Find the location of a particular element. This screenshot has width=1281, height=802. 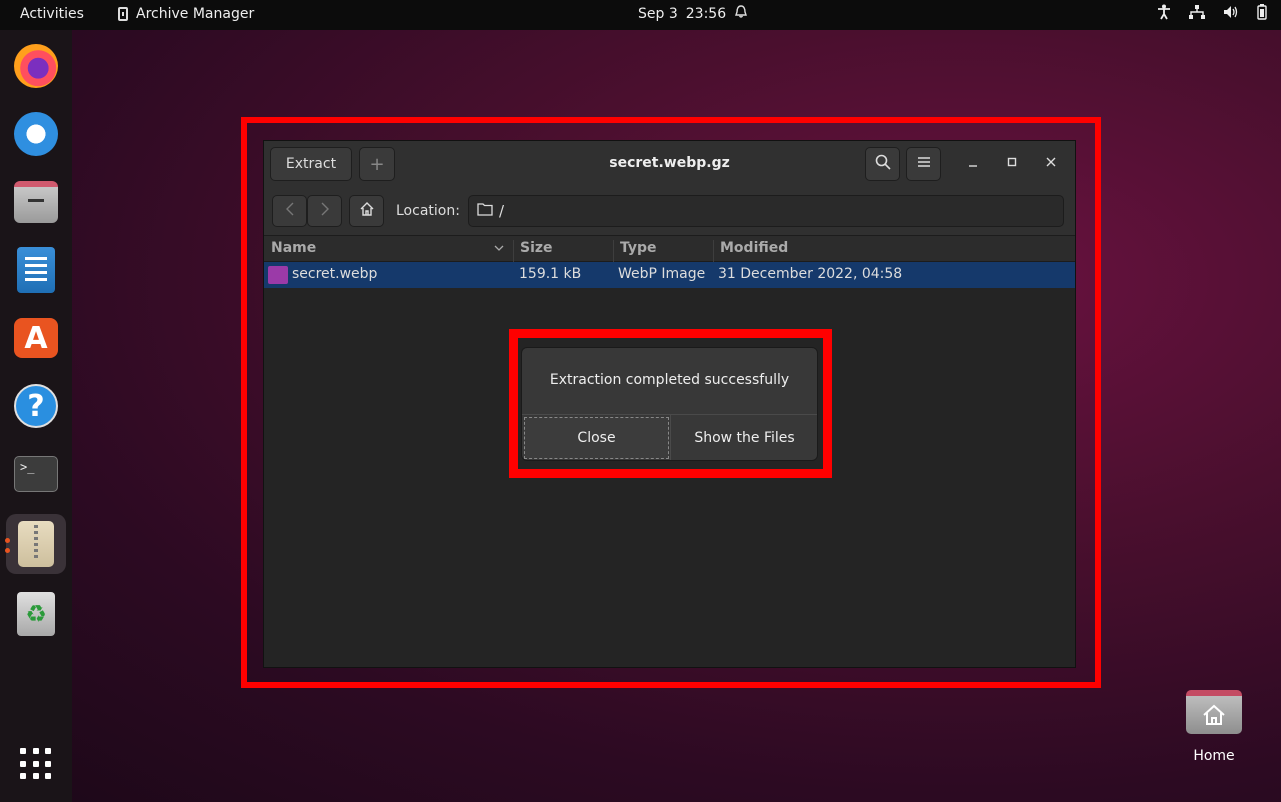

desktop-home-icon is located at coordinates (1214, 710).